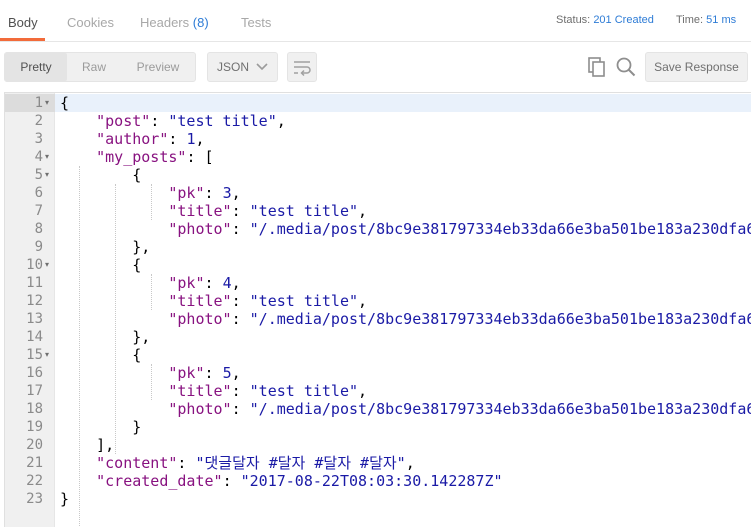 The height and width of the screenshot is (527, 751). Describe the element at coordinates (626, 67) in the screenshot. I see `search-icon` at that location.